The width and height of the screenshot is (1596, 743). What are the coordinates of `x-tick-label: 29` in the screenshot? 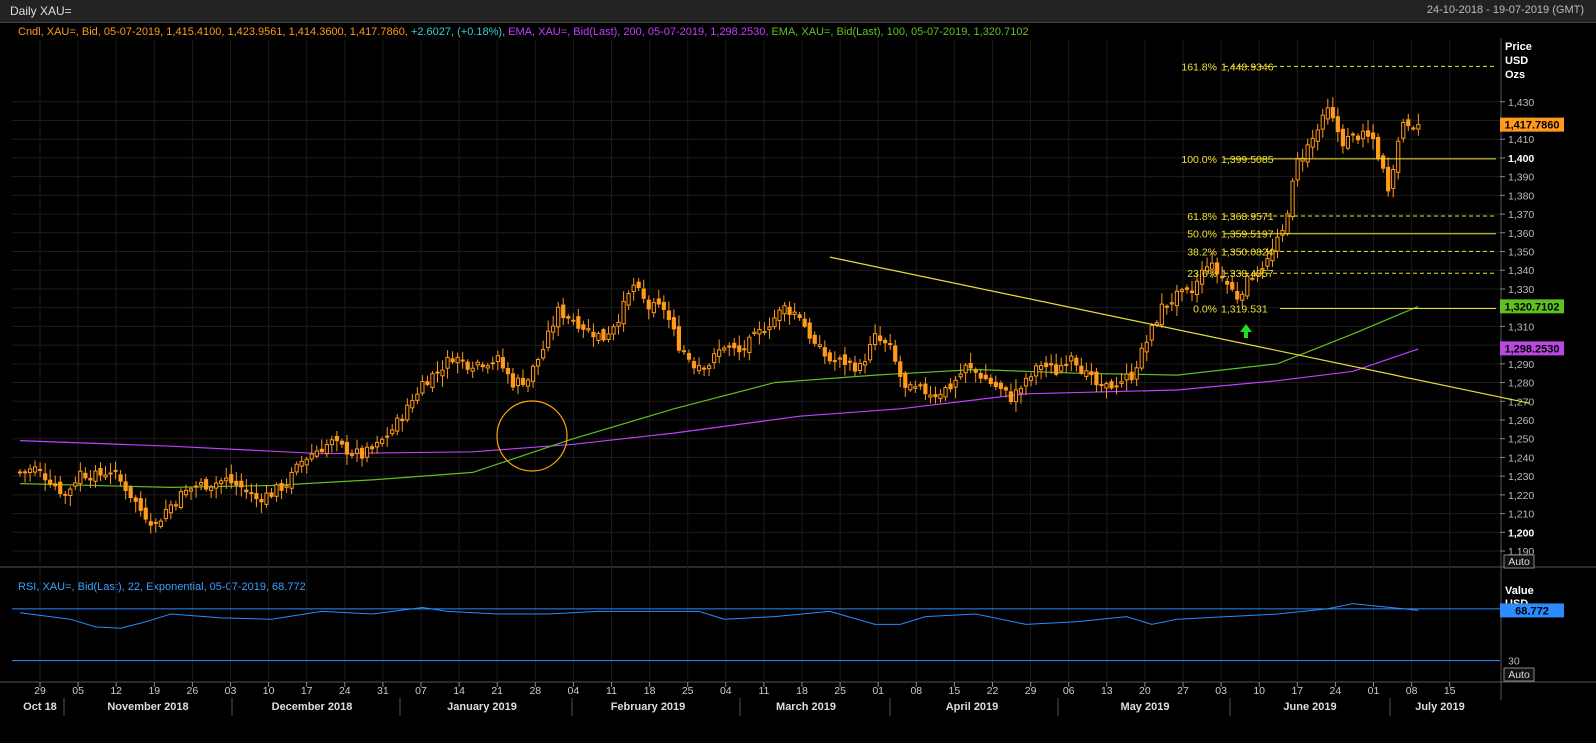 It's located at (1031, 691).